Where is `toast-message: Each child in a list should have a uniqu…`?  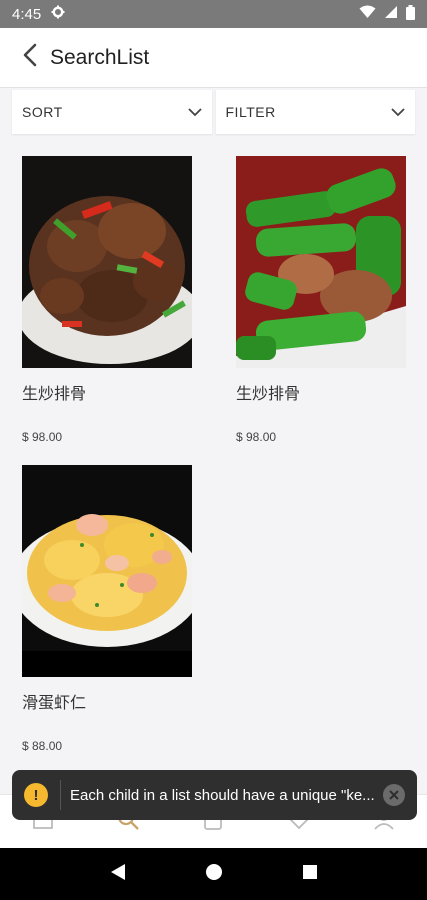
toast-message: Each child in a list should have a uniqu… is located at coordinates (222, 795).